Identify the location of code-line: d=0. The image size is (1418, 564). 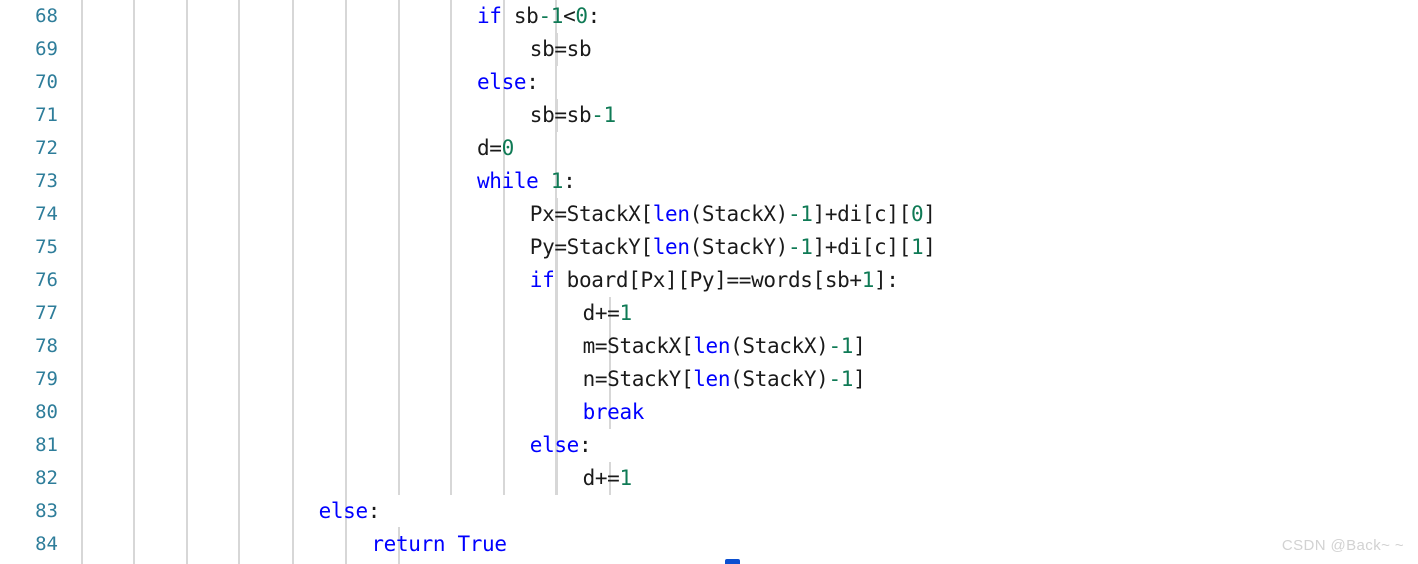
(495, 148).